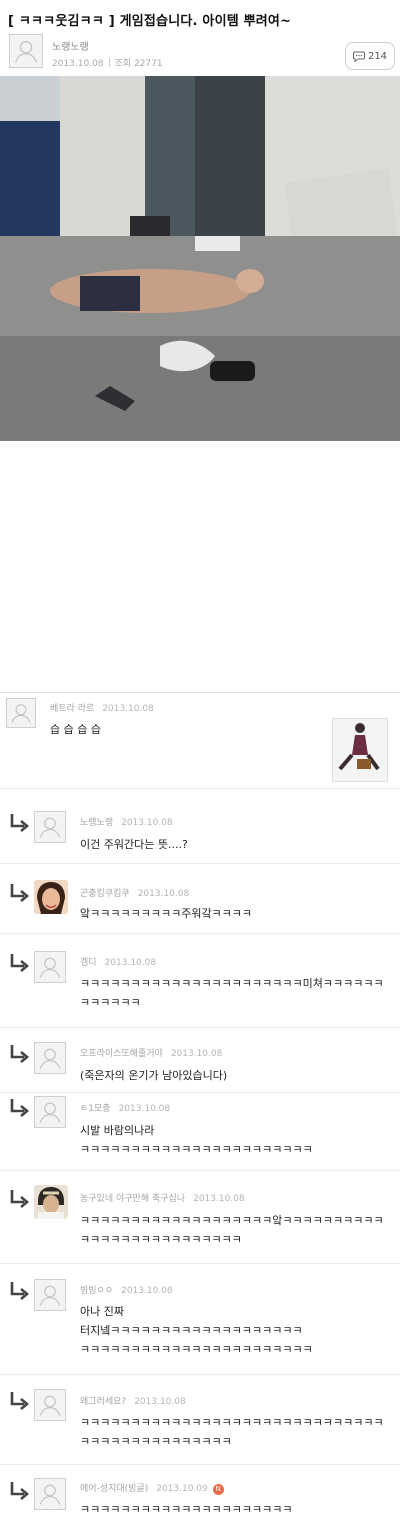  Describe the element at coordinates (70, 45) in the screenshot. I see `author-name: 노랭노랭` at that location.